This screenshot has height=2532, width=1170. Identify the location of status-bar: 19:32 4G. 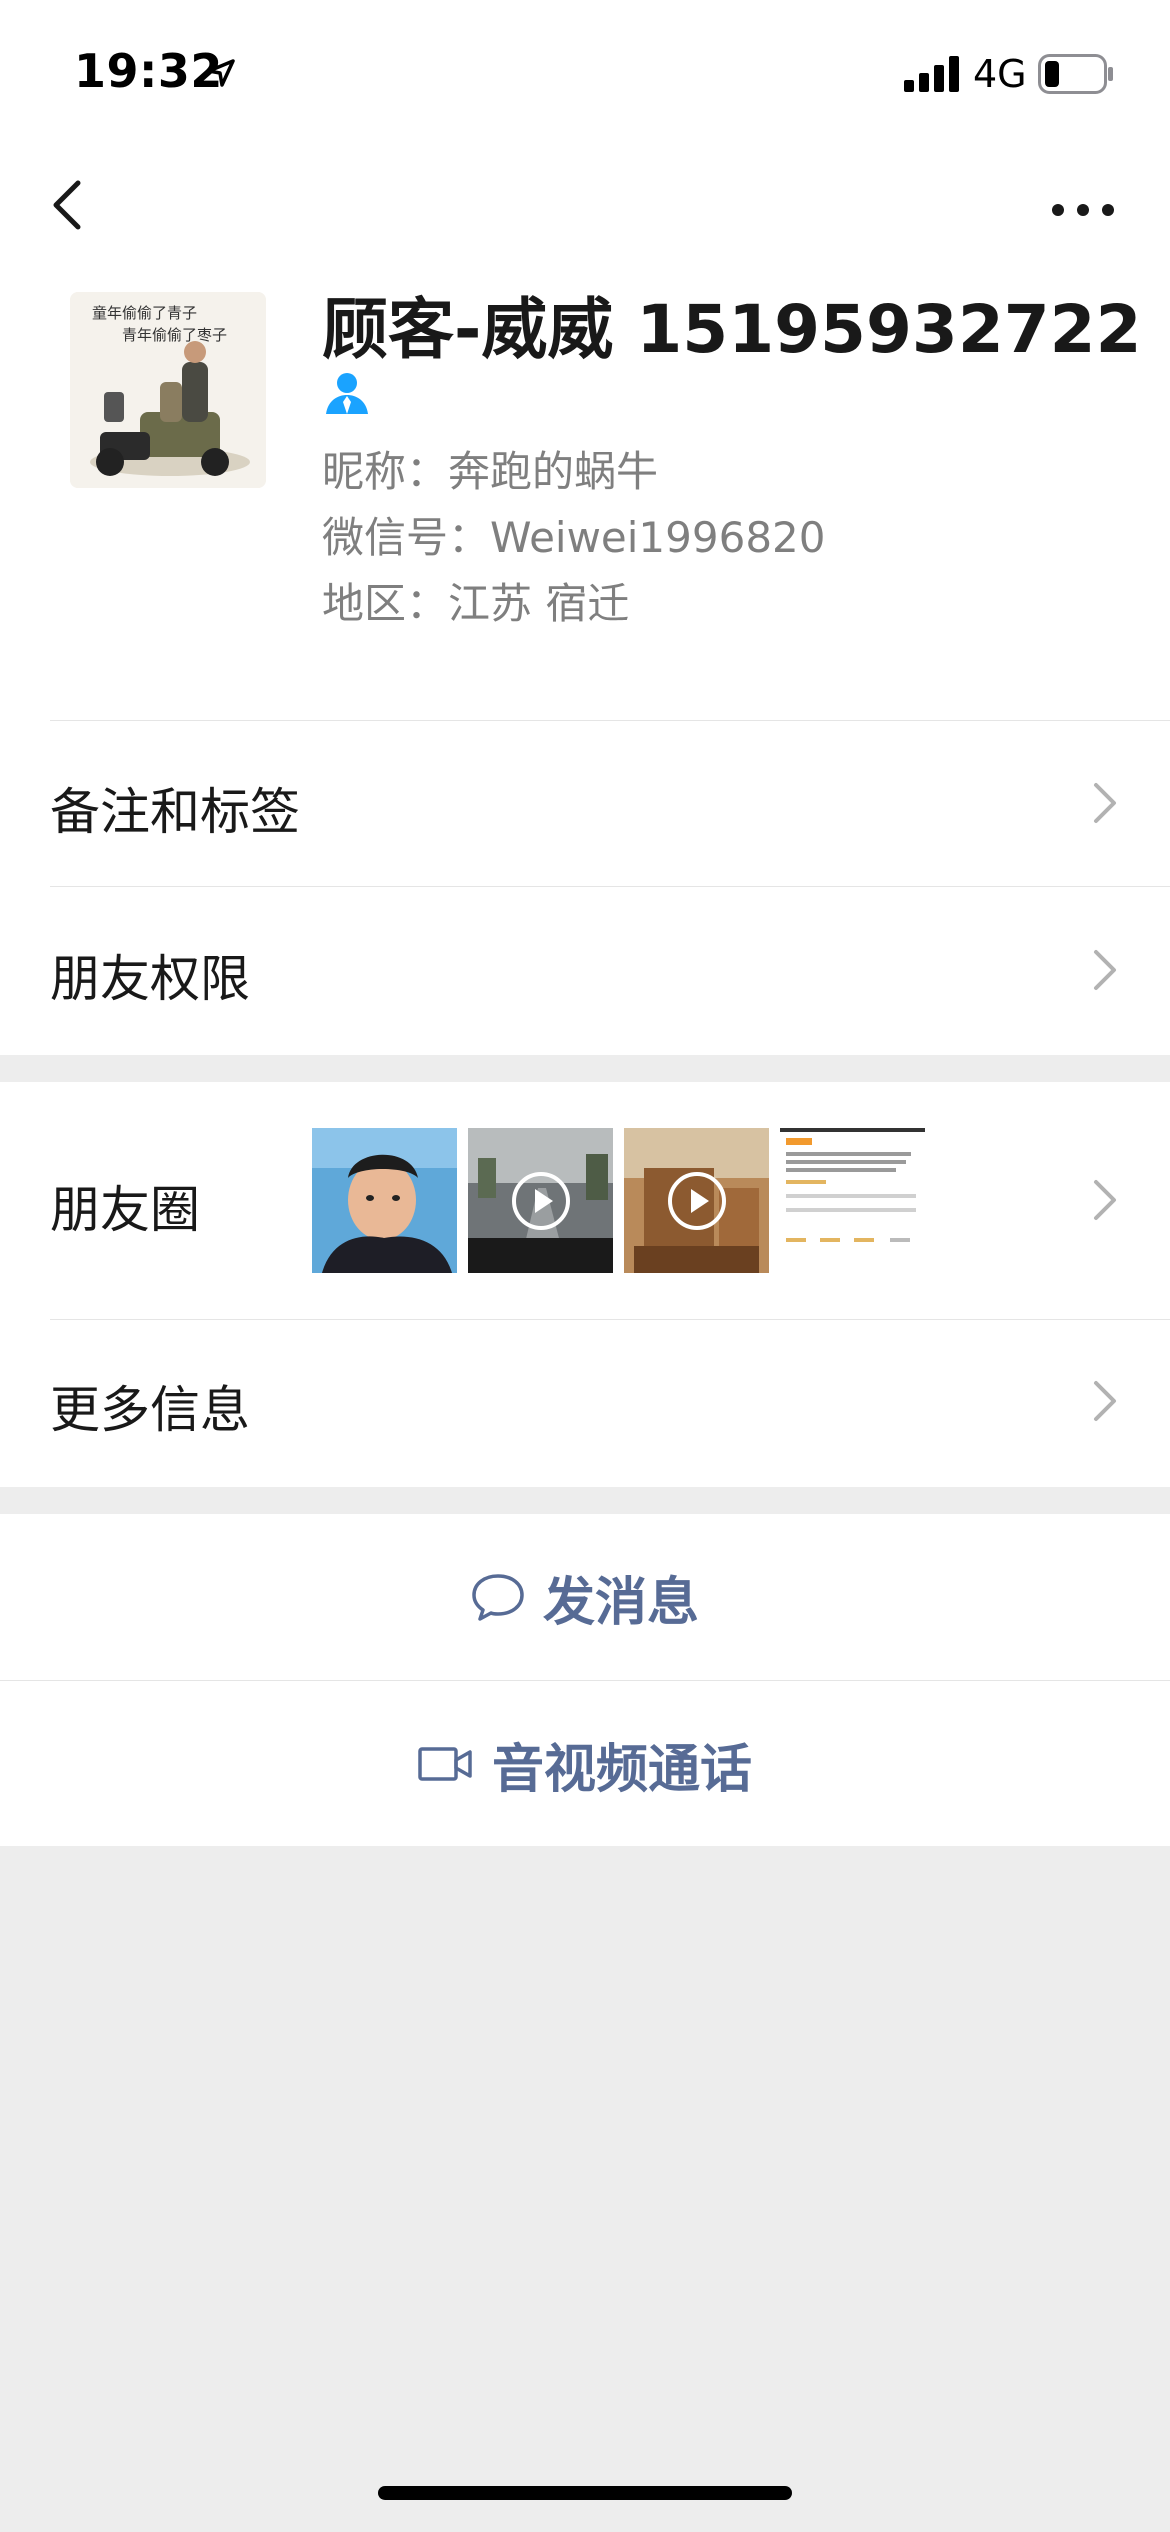
(585, 70).